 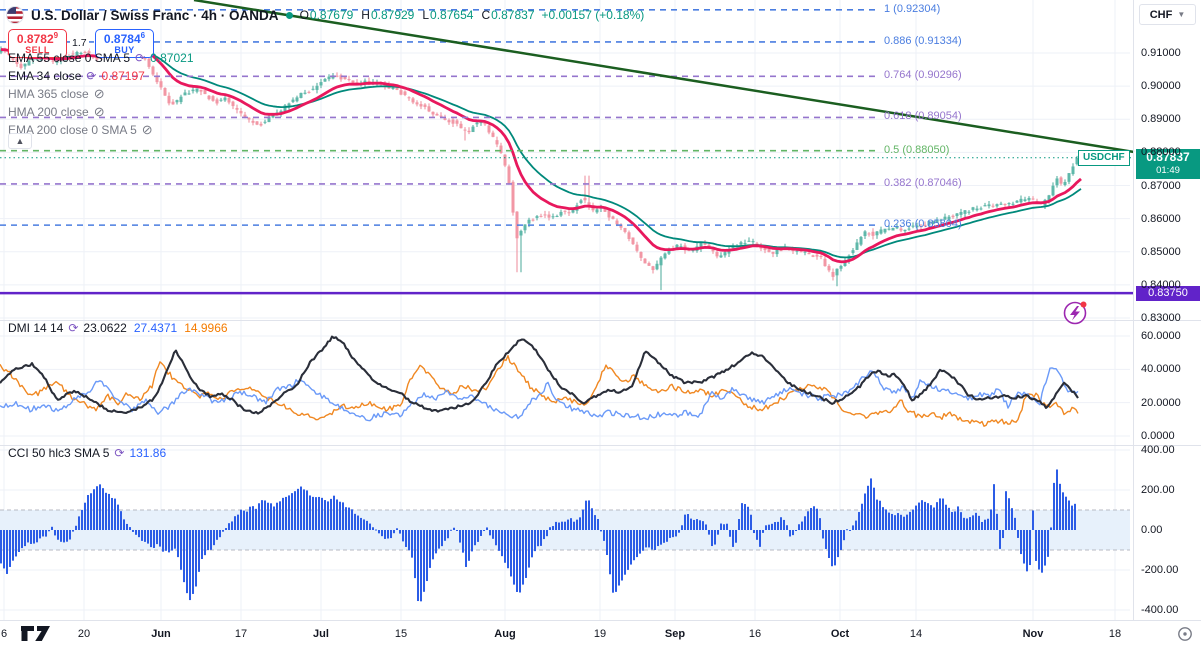 What do you see at coordinates (48, 112) in the screenshot?
I see `legend-label: HMA 200 close` at bounding box center [48, 112].